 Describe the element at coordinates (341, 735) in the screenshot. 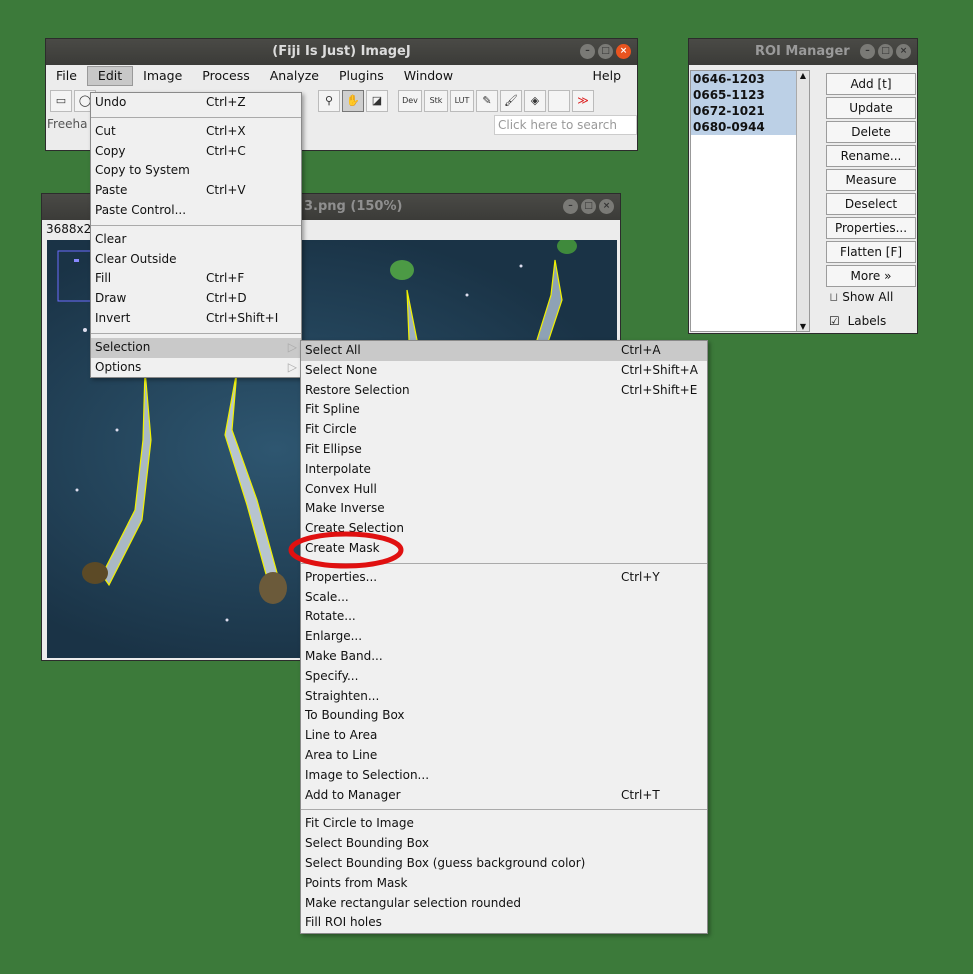

I see `menu-item-label: Line to Area` at that location.